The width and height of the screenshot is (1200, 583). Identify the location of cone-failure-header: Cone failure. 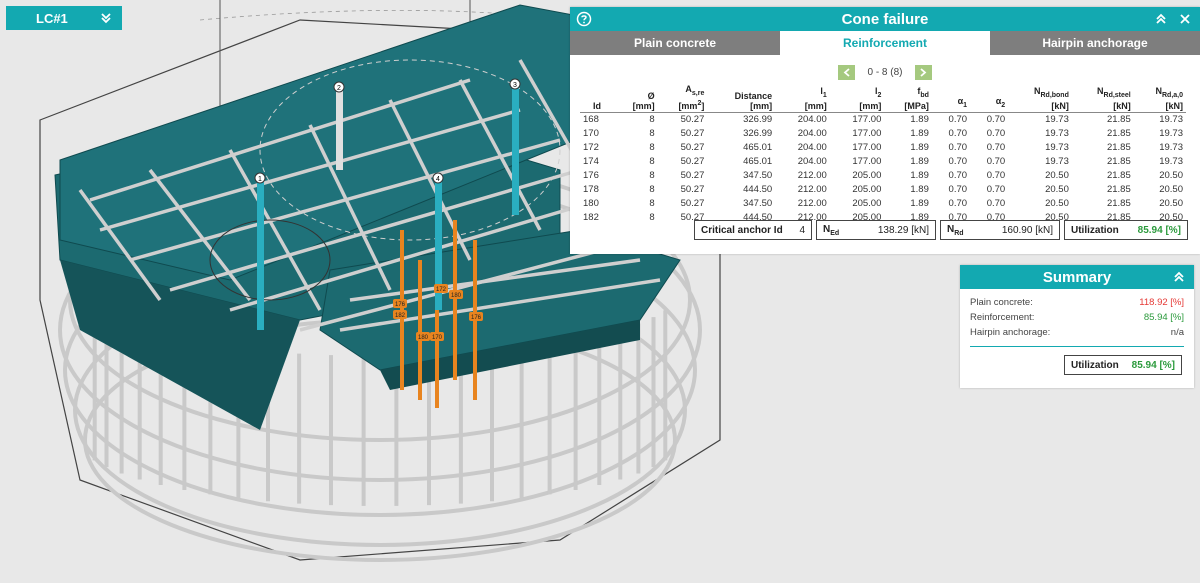
(885, 19).